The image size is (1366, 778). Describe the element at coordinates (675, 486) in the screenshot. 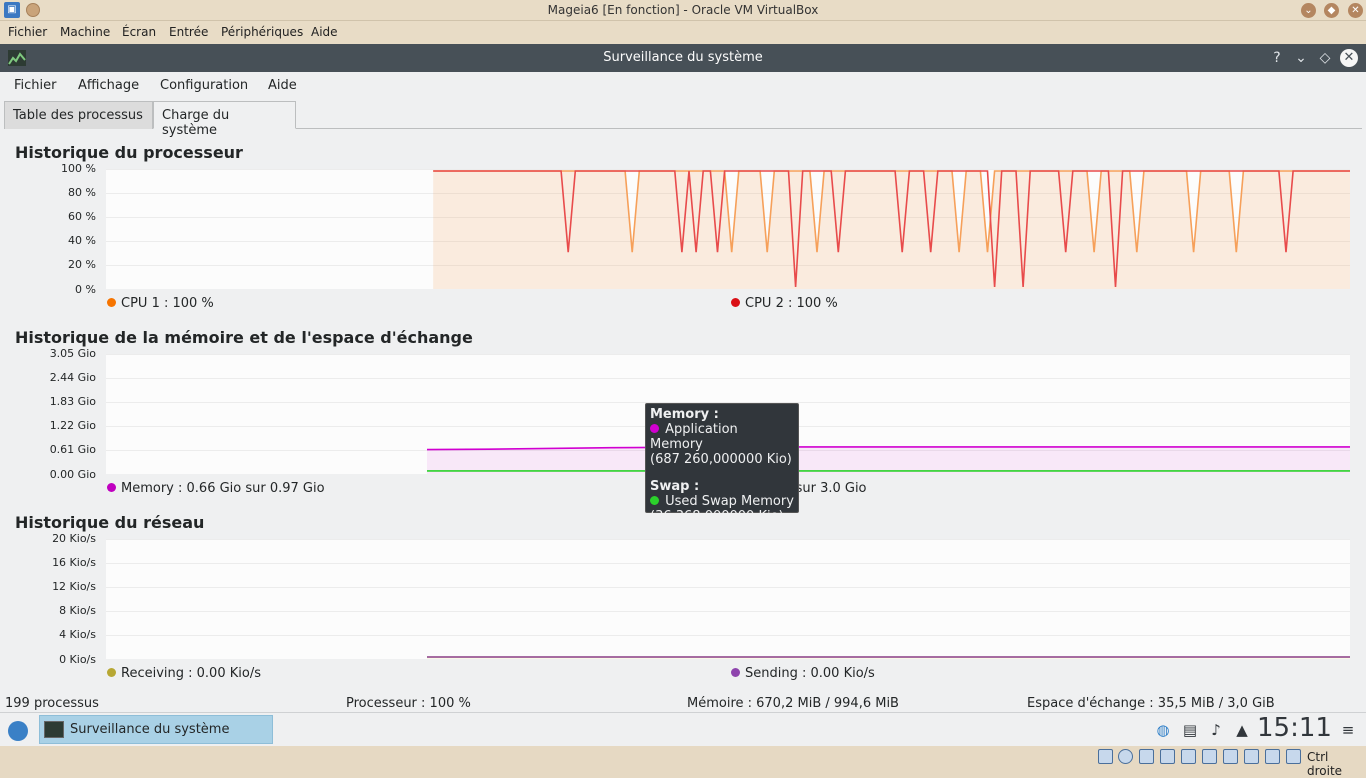

I see `tooltip-swap-header: Swap :` at that location.